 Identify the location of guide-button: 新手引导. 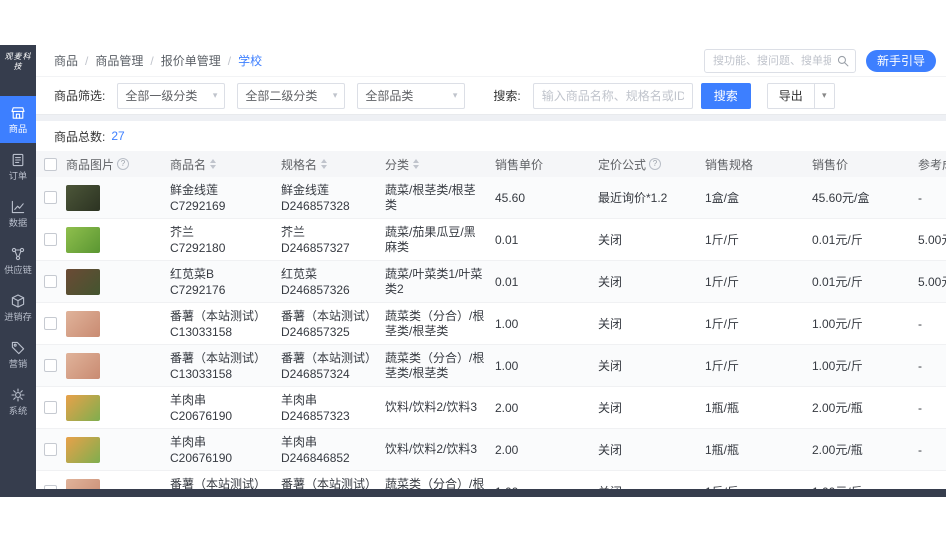
(900, 60).